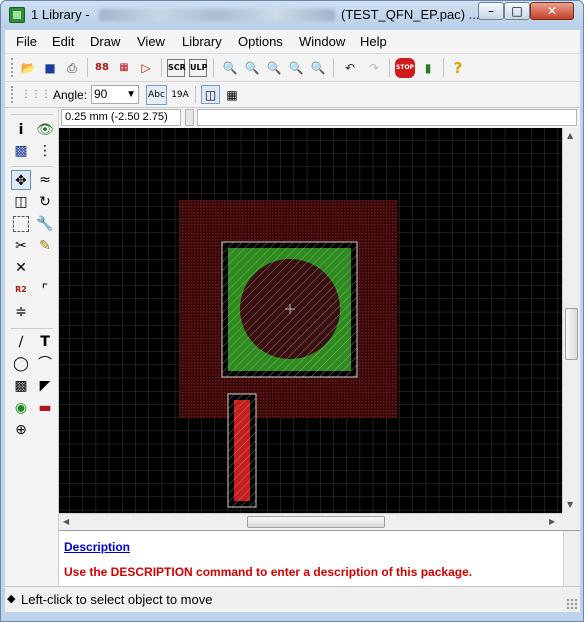 This screenshot has height=622, width=584. Describe the element at coordinates (21, 130) in the screenshot. I see `info-icon: i` at that location.